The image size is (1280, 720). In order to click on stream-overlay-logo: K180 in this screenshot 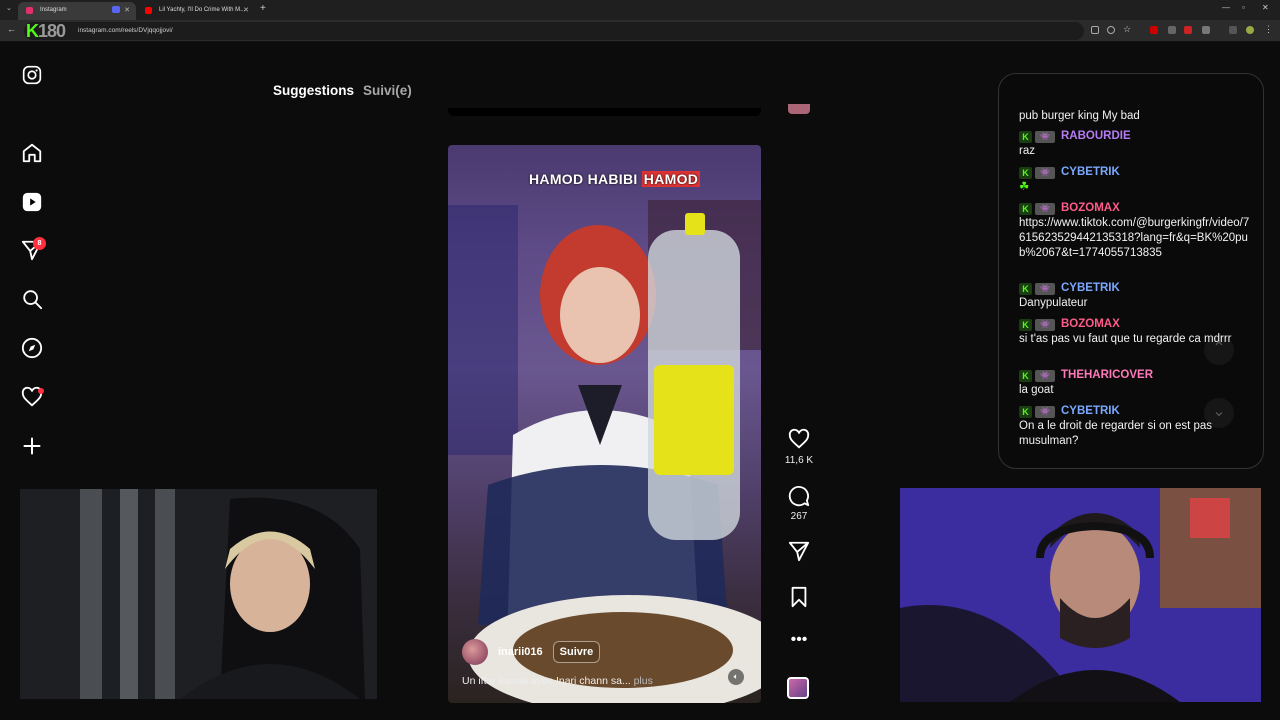, I will do `click(46, 31)`.